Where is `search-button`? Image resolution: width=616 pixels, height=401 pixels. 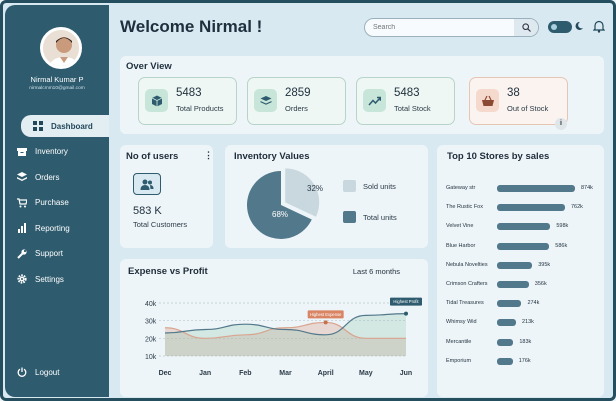
search-button is located at coordinates (526, 27).